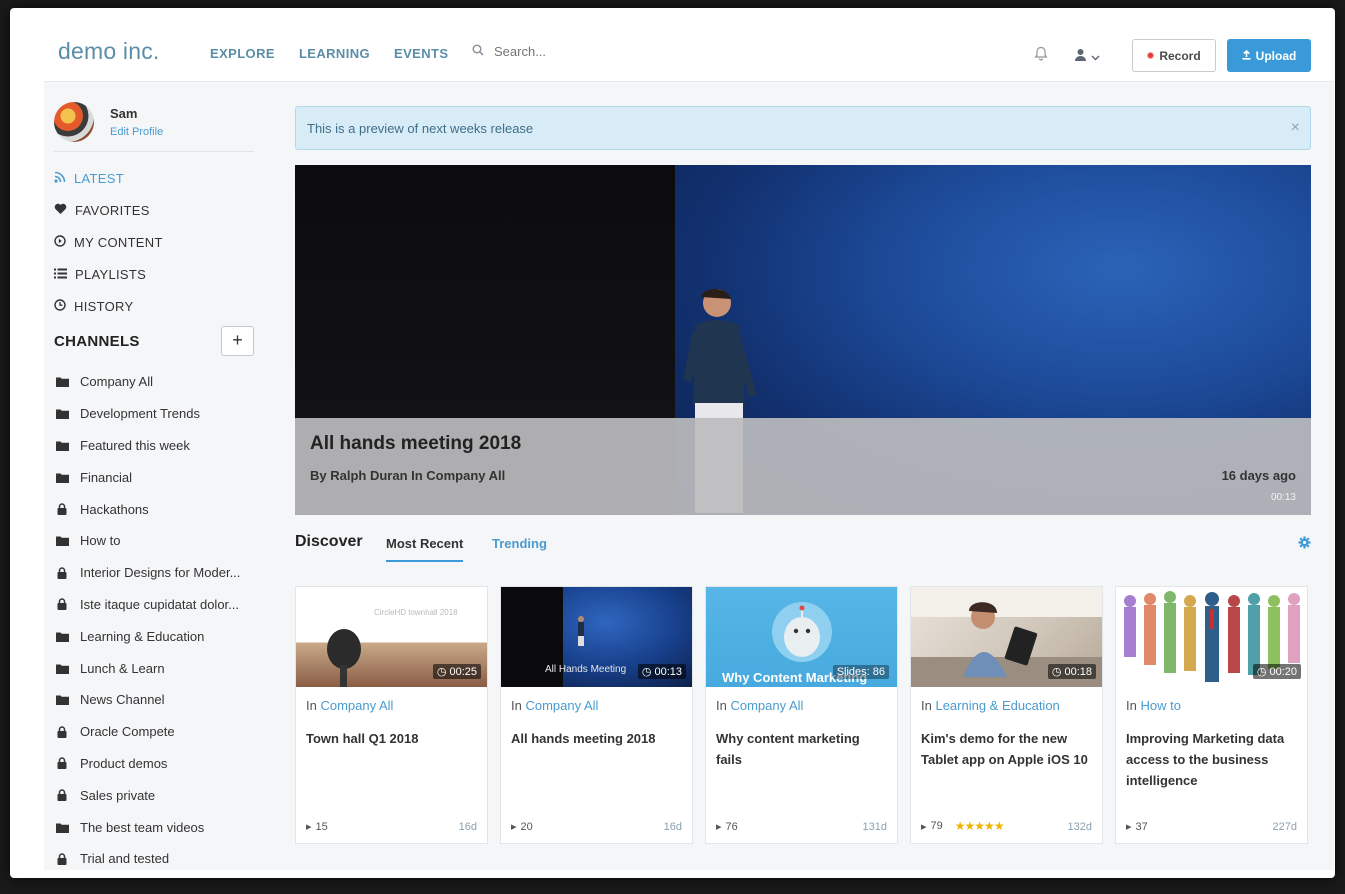 Image resolution: width=1345 pixels, height=894 pixels. I want to click on channel-label: Product demos, so click(124, 763).